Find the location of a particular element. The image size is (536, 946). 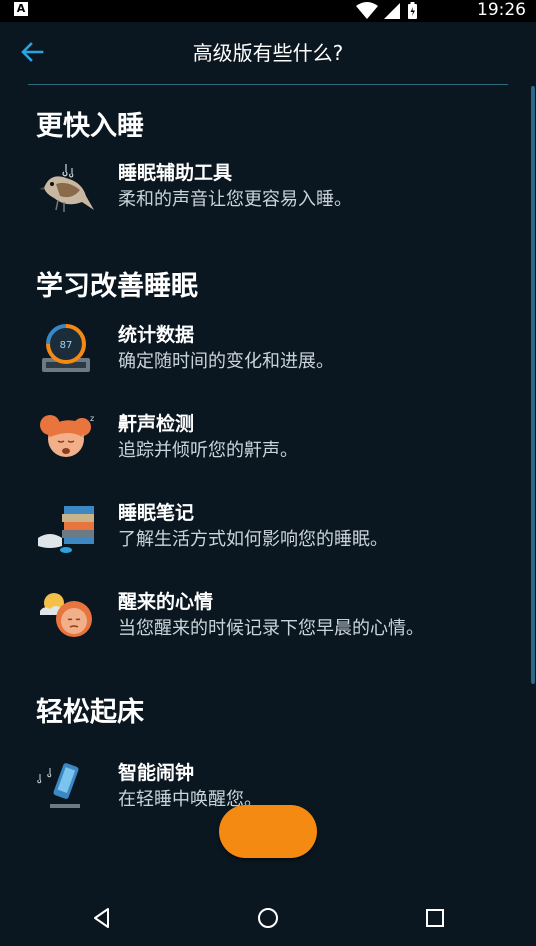

feature-item-statistics: 87 统计数据 确定随时间的变化和进展。 is located at coordinates (276, 354).